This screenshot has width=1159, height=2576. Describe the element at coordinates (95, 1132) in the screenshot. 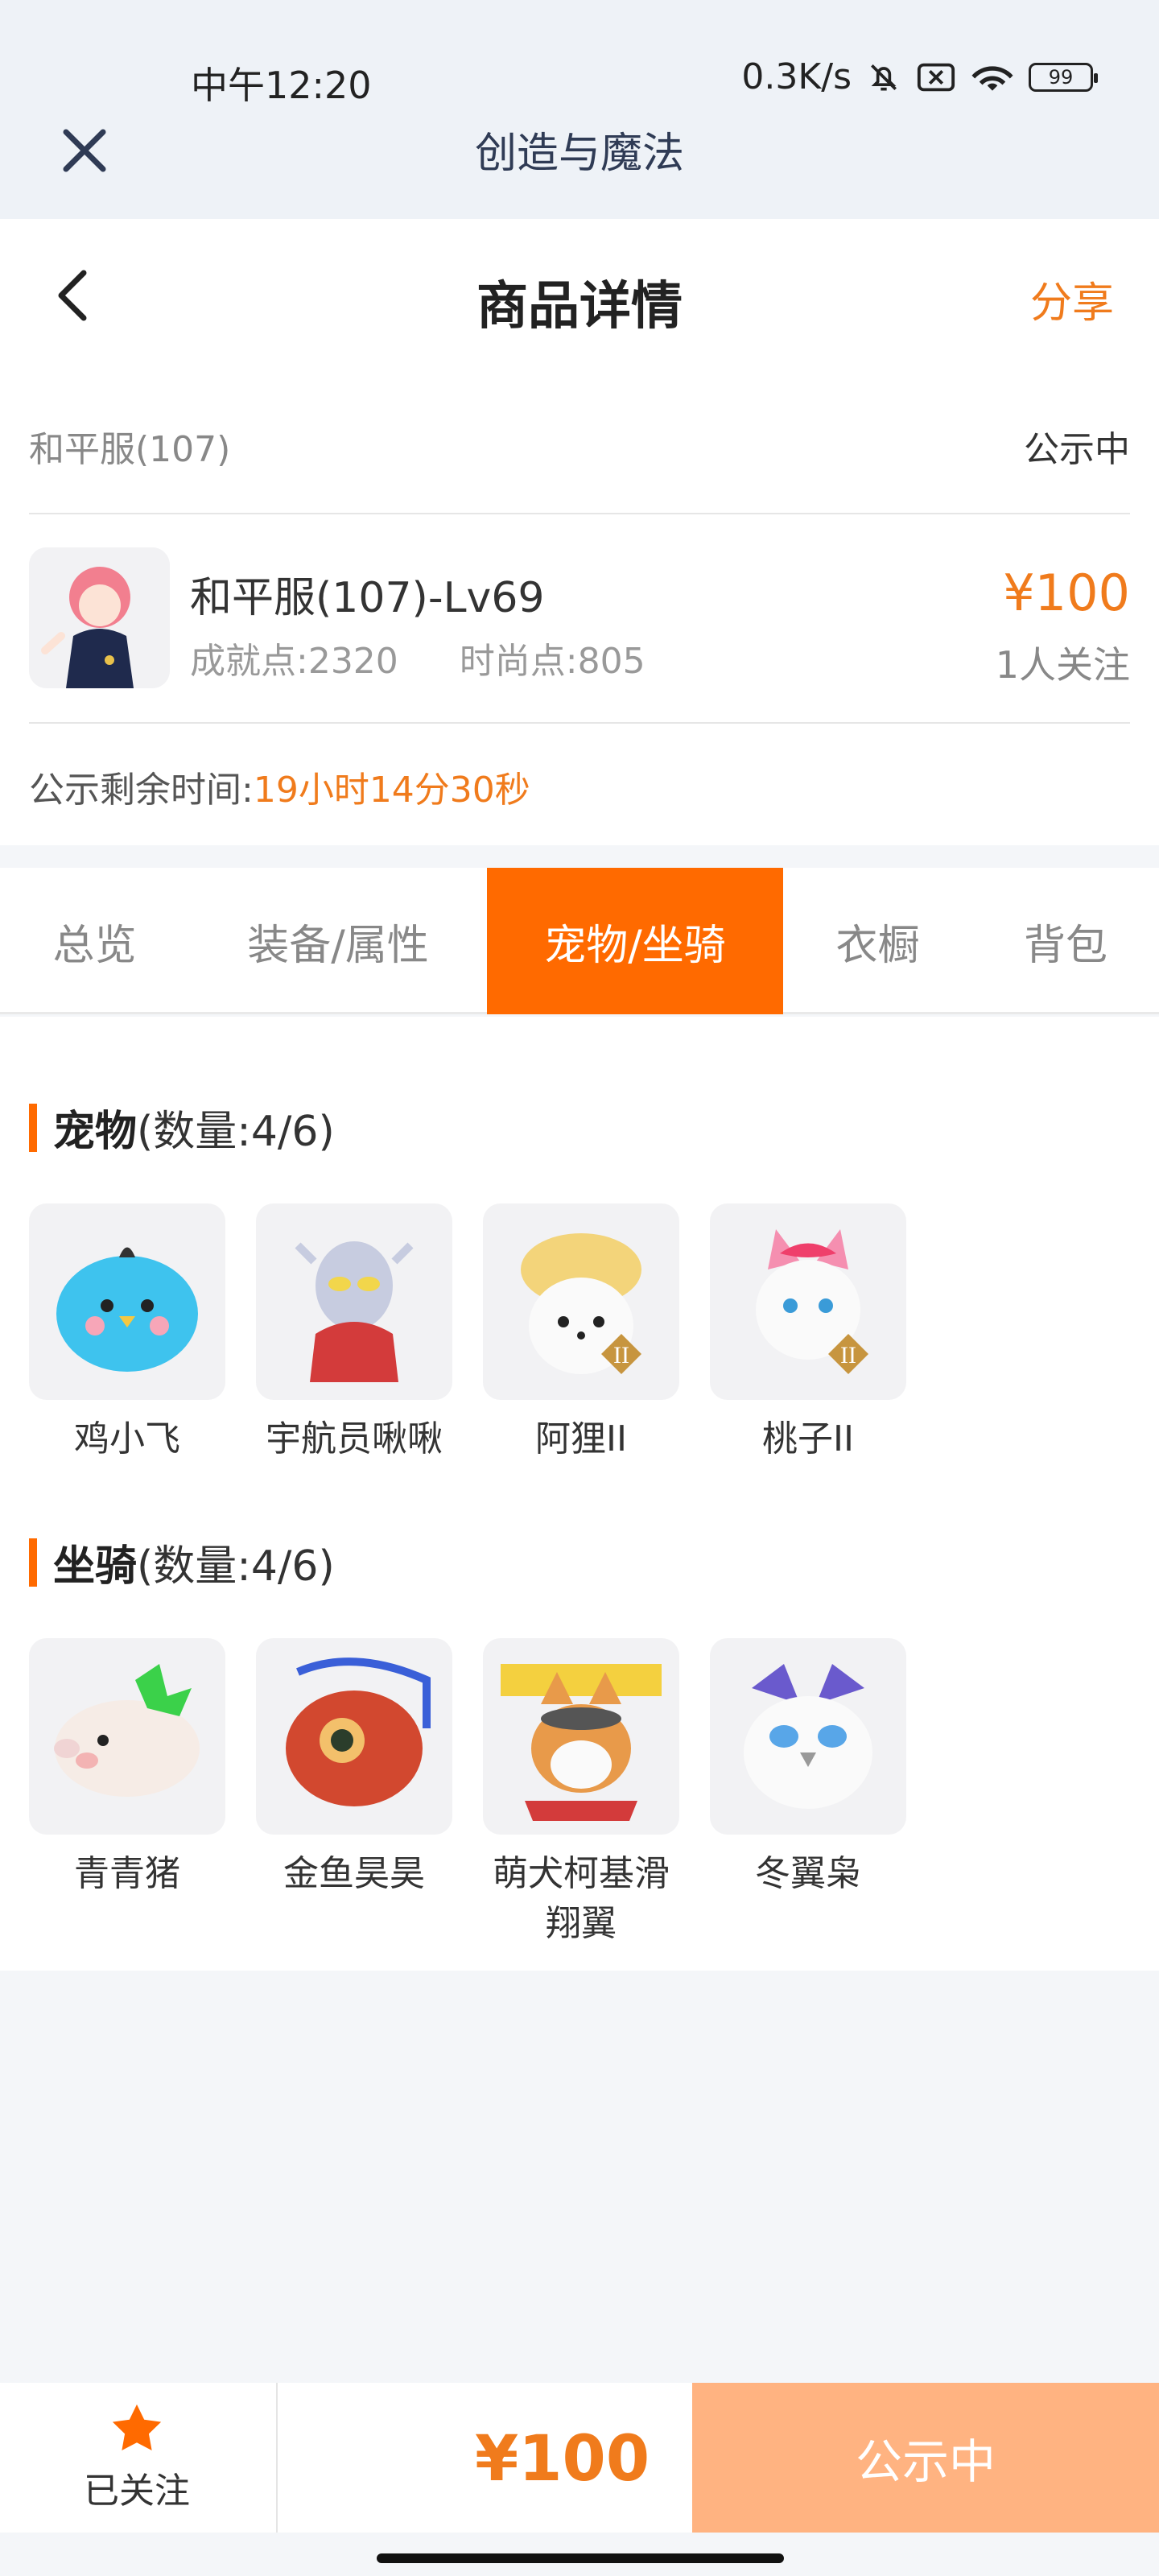

I see `pets-title: 宠物` at that location.